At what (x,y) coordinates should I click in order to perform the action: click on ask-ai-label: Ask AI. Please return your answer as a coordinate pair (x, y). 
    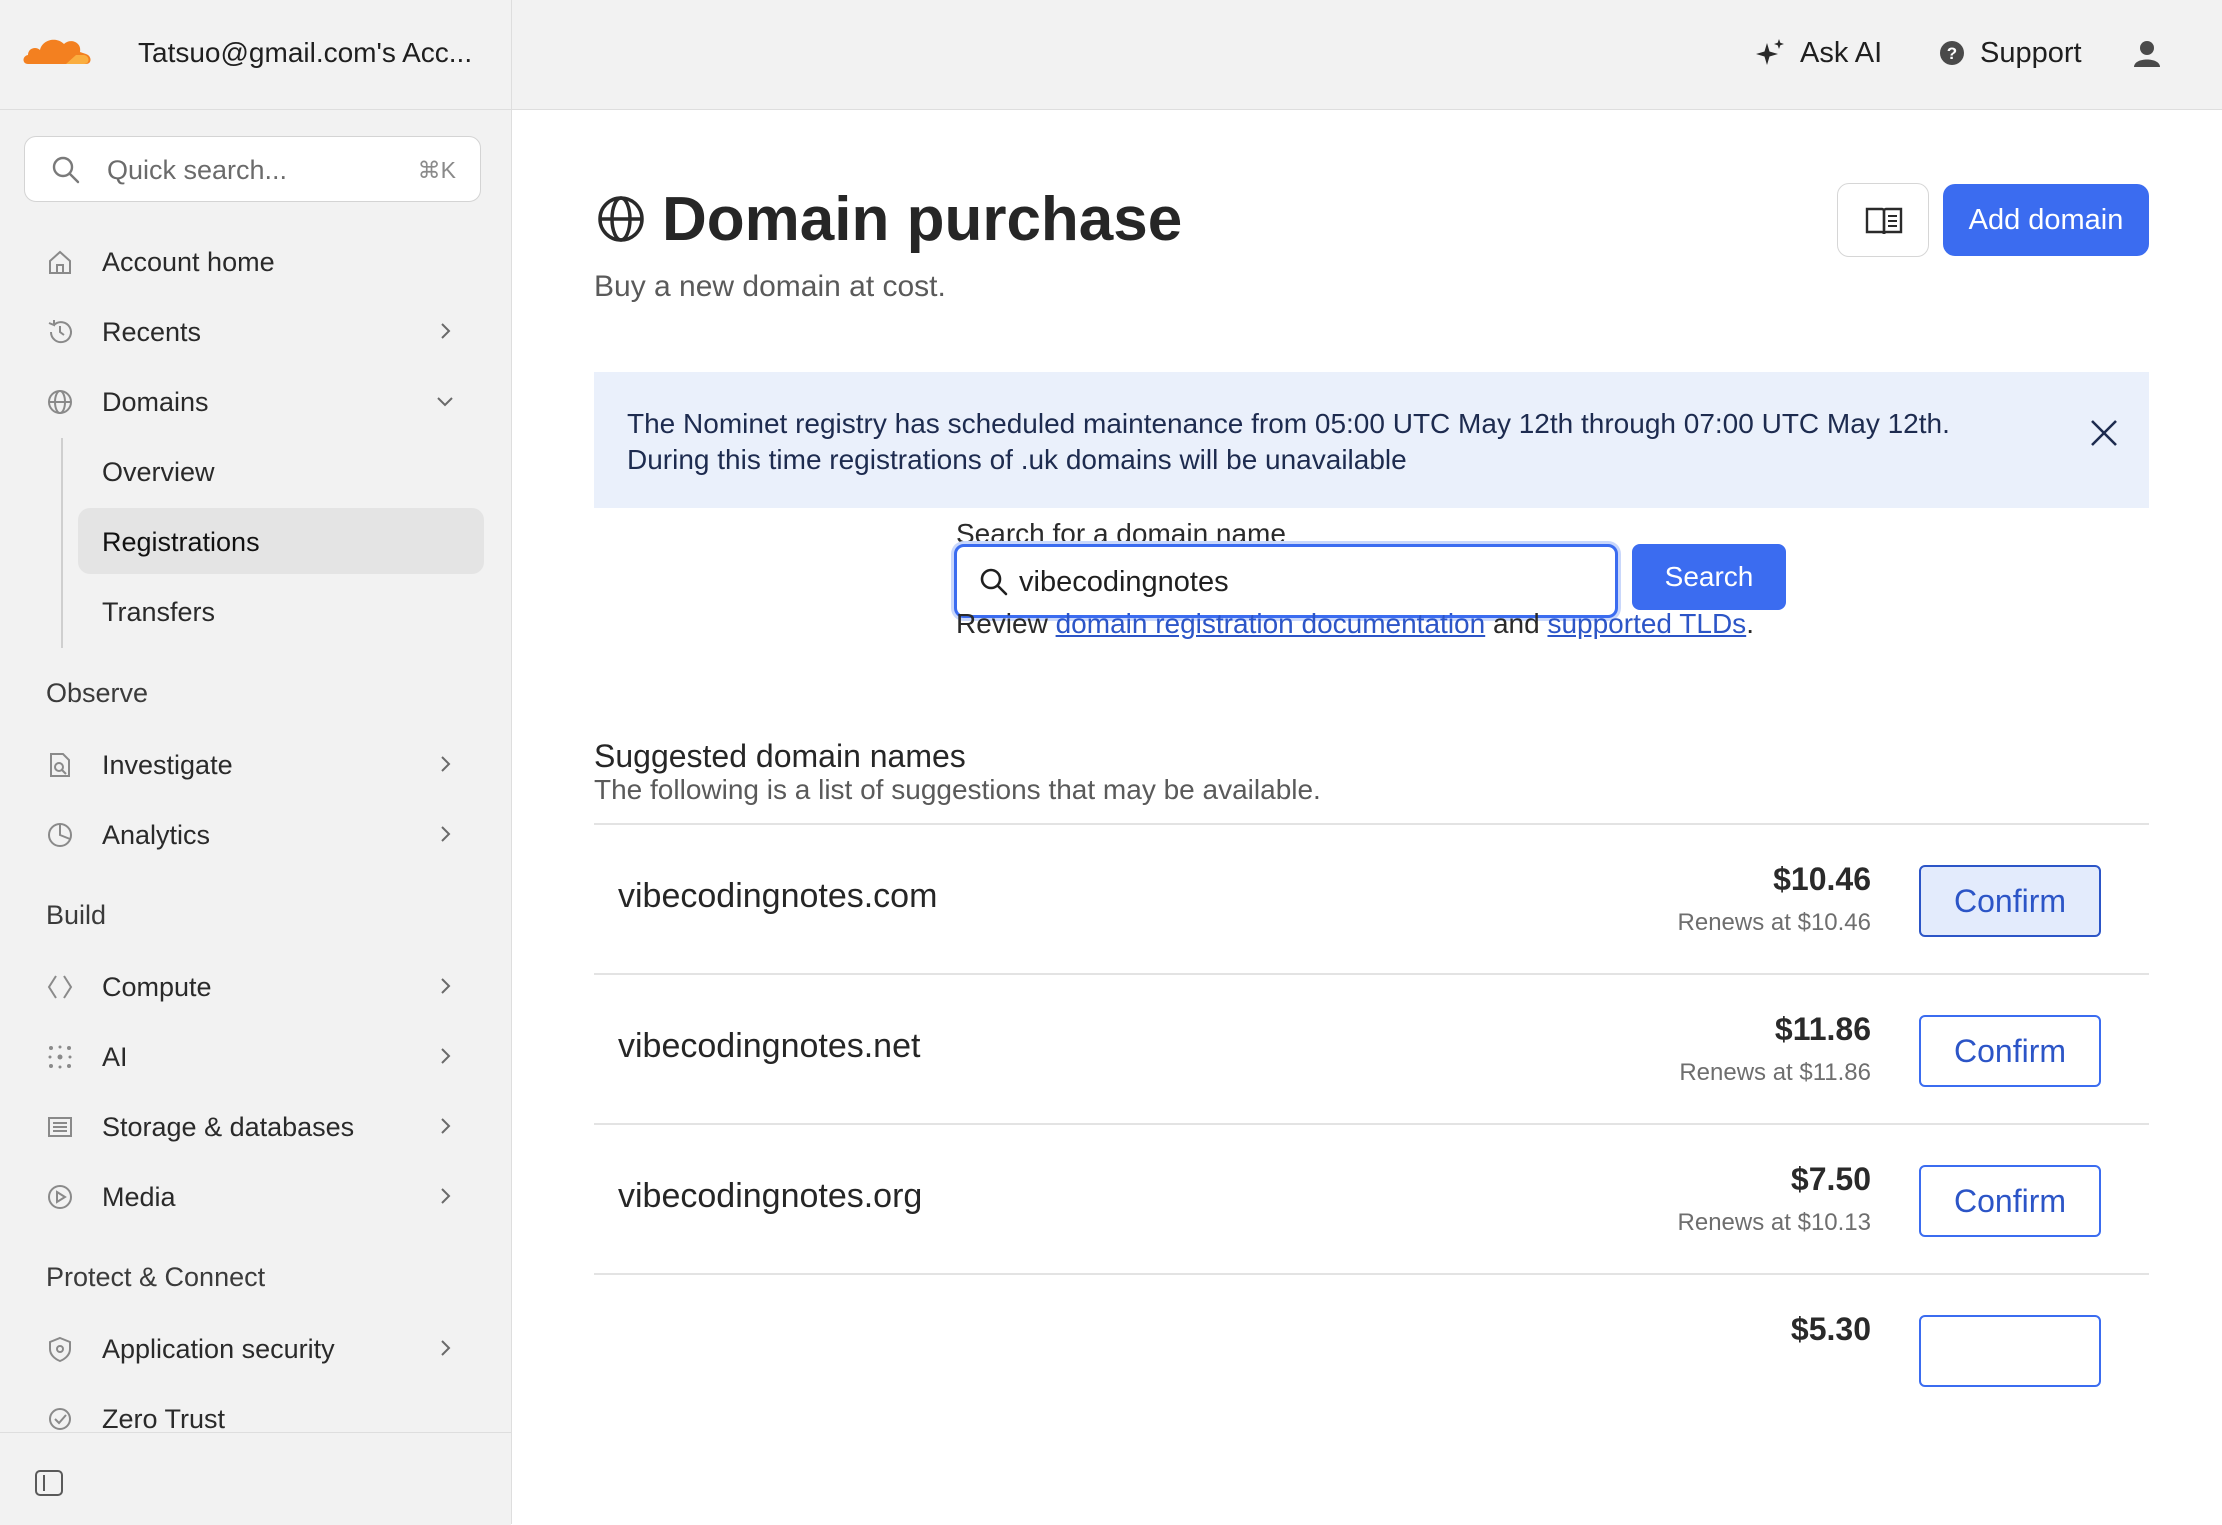
    Looking at the image, I should click on (1841, 52).